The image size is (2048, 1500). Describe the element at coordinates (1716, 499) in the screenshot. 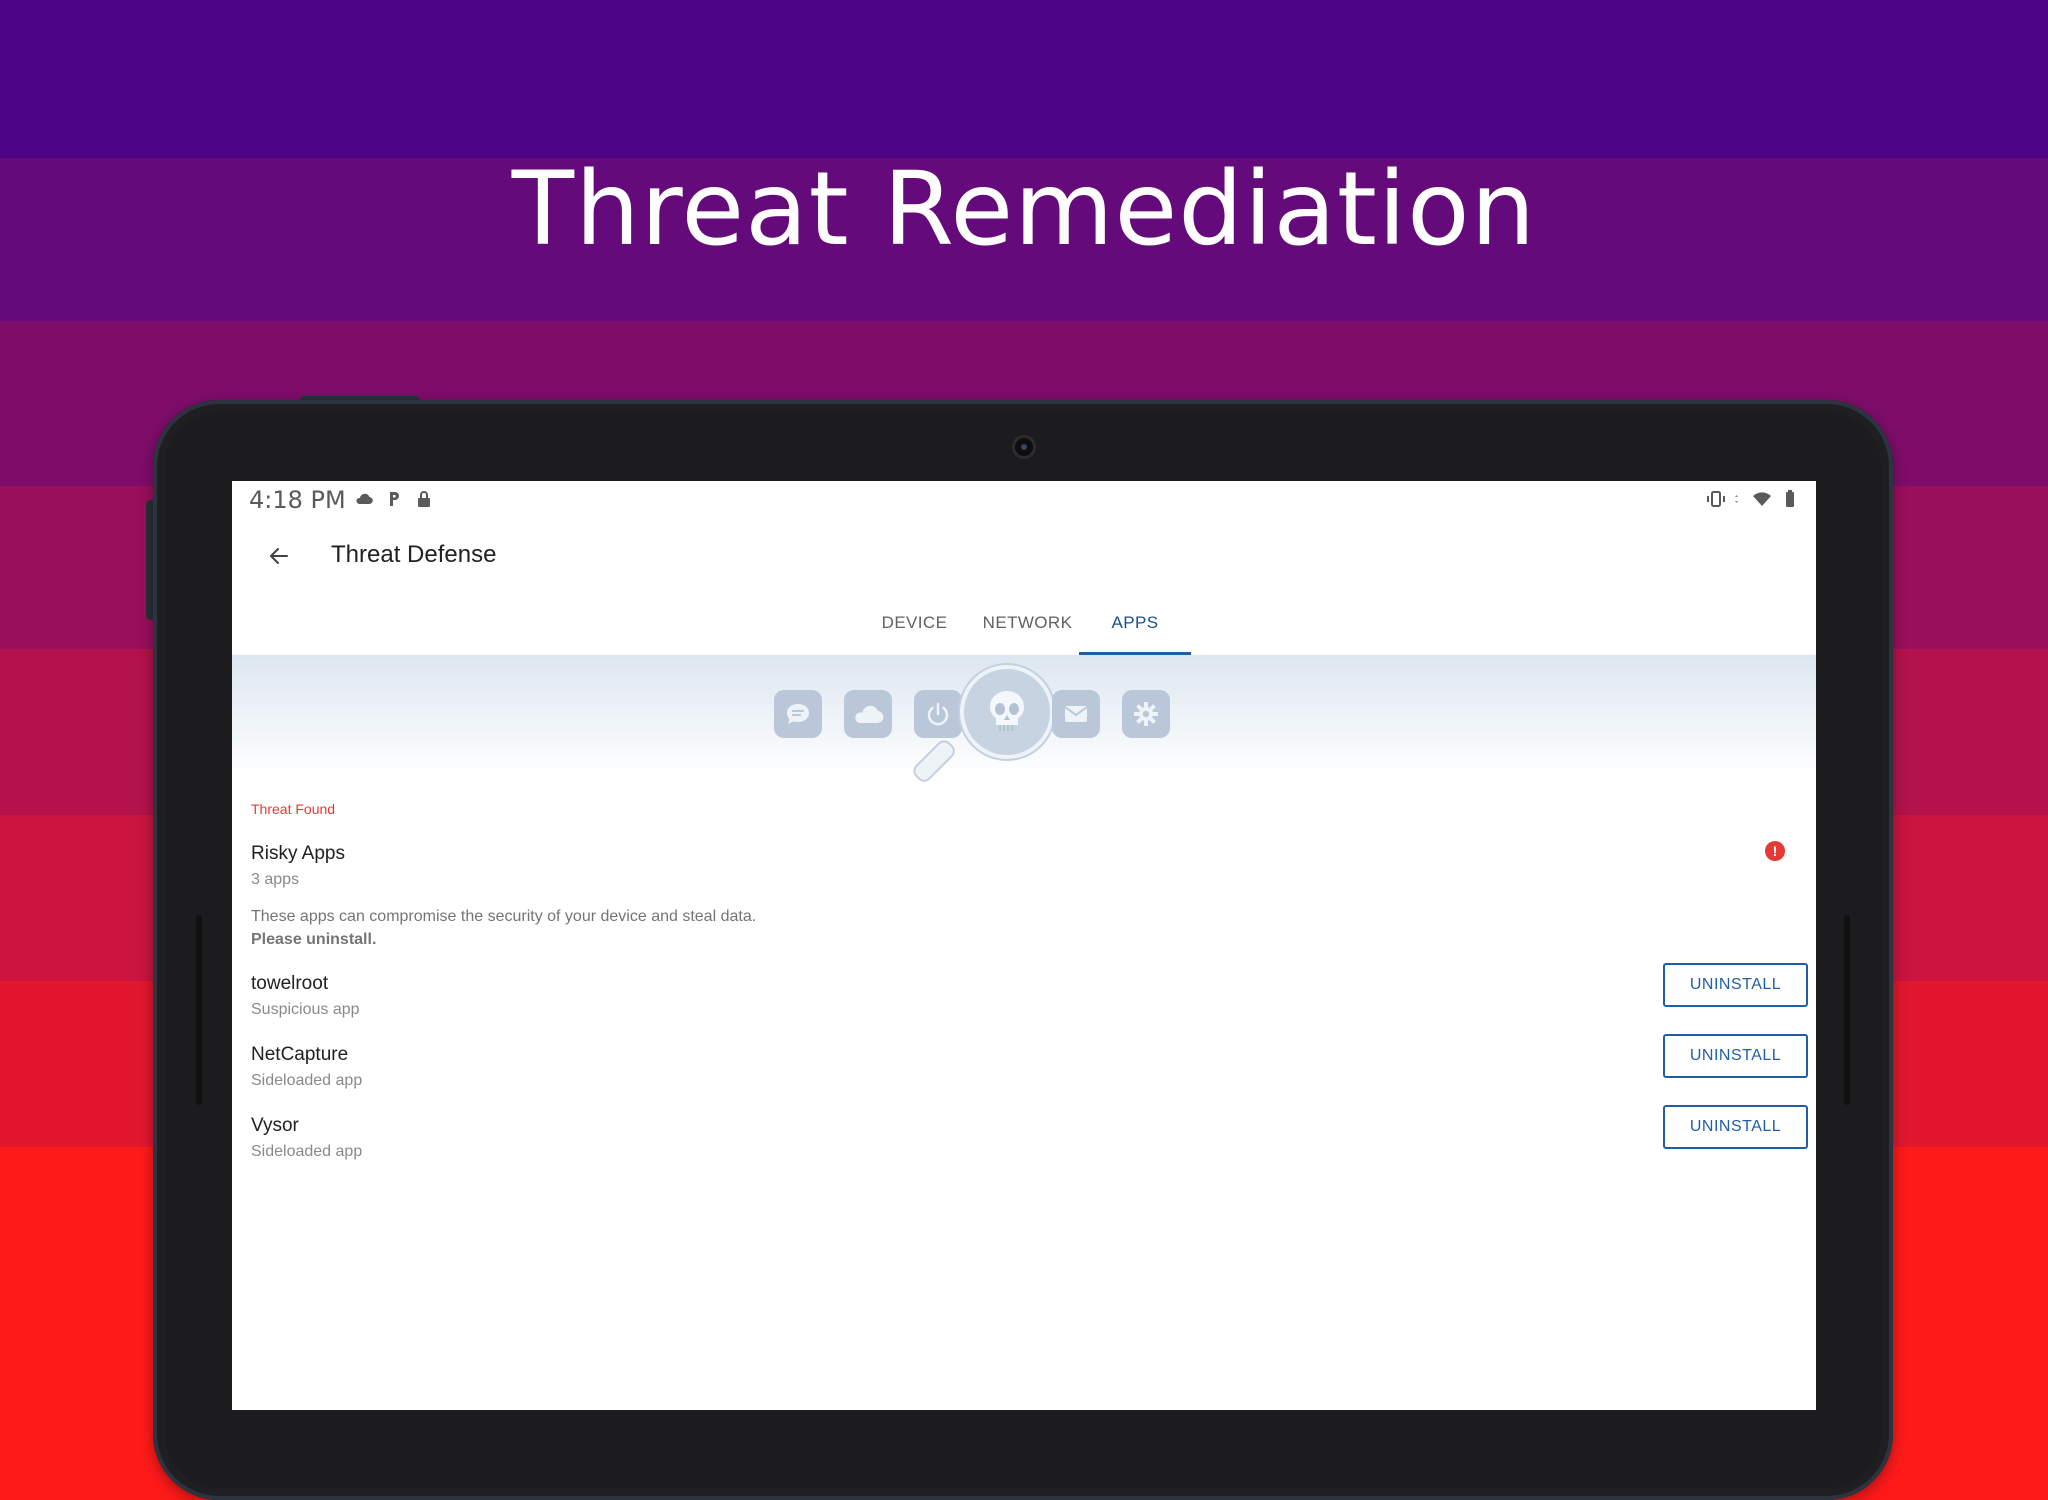

I see `vibrate-icon` at that location.